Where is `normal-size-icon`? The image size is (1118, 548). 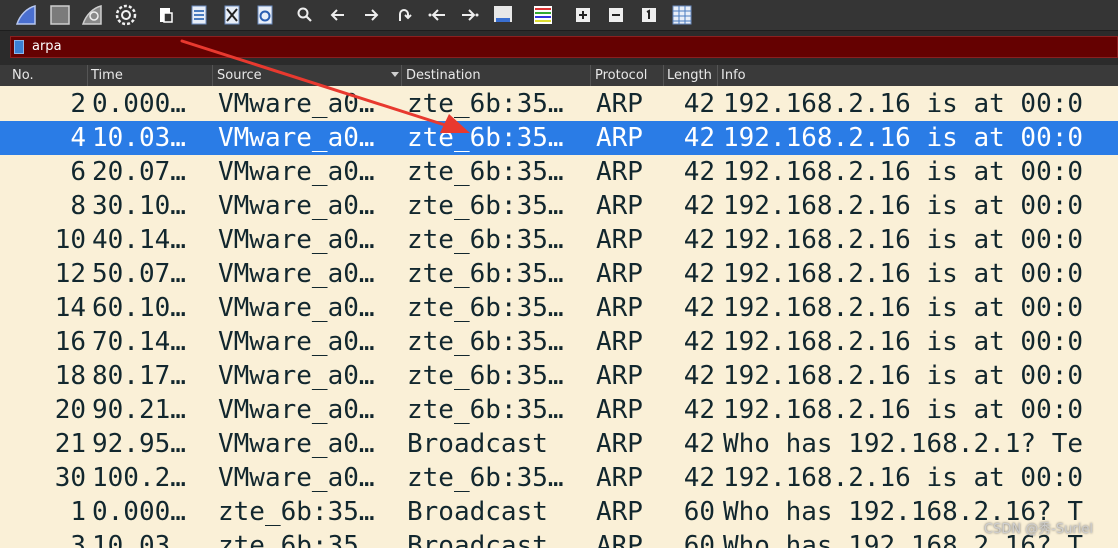
normal-size-icon is located at coordinates (649, 15).